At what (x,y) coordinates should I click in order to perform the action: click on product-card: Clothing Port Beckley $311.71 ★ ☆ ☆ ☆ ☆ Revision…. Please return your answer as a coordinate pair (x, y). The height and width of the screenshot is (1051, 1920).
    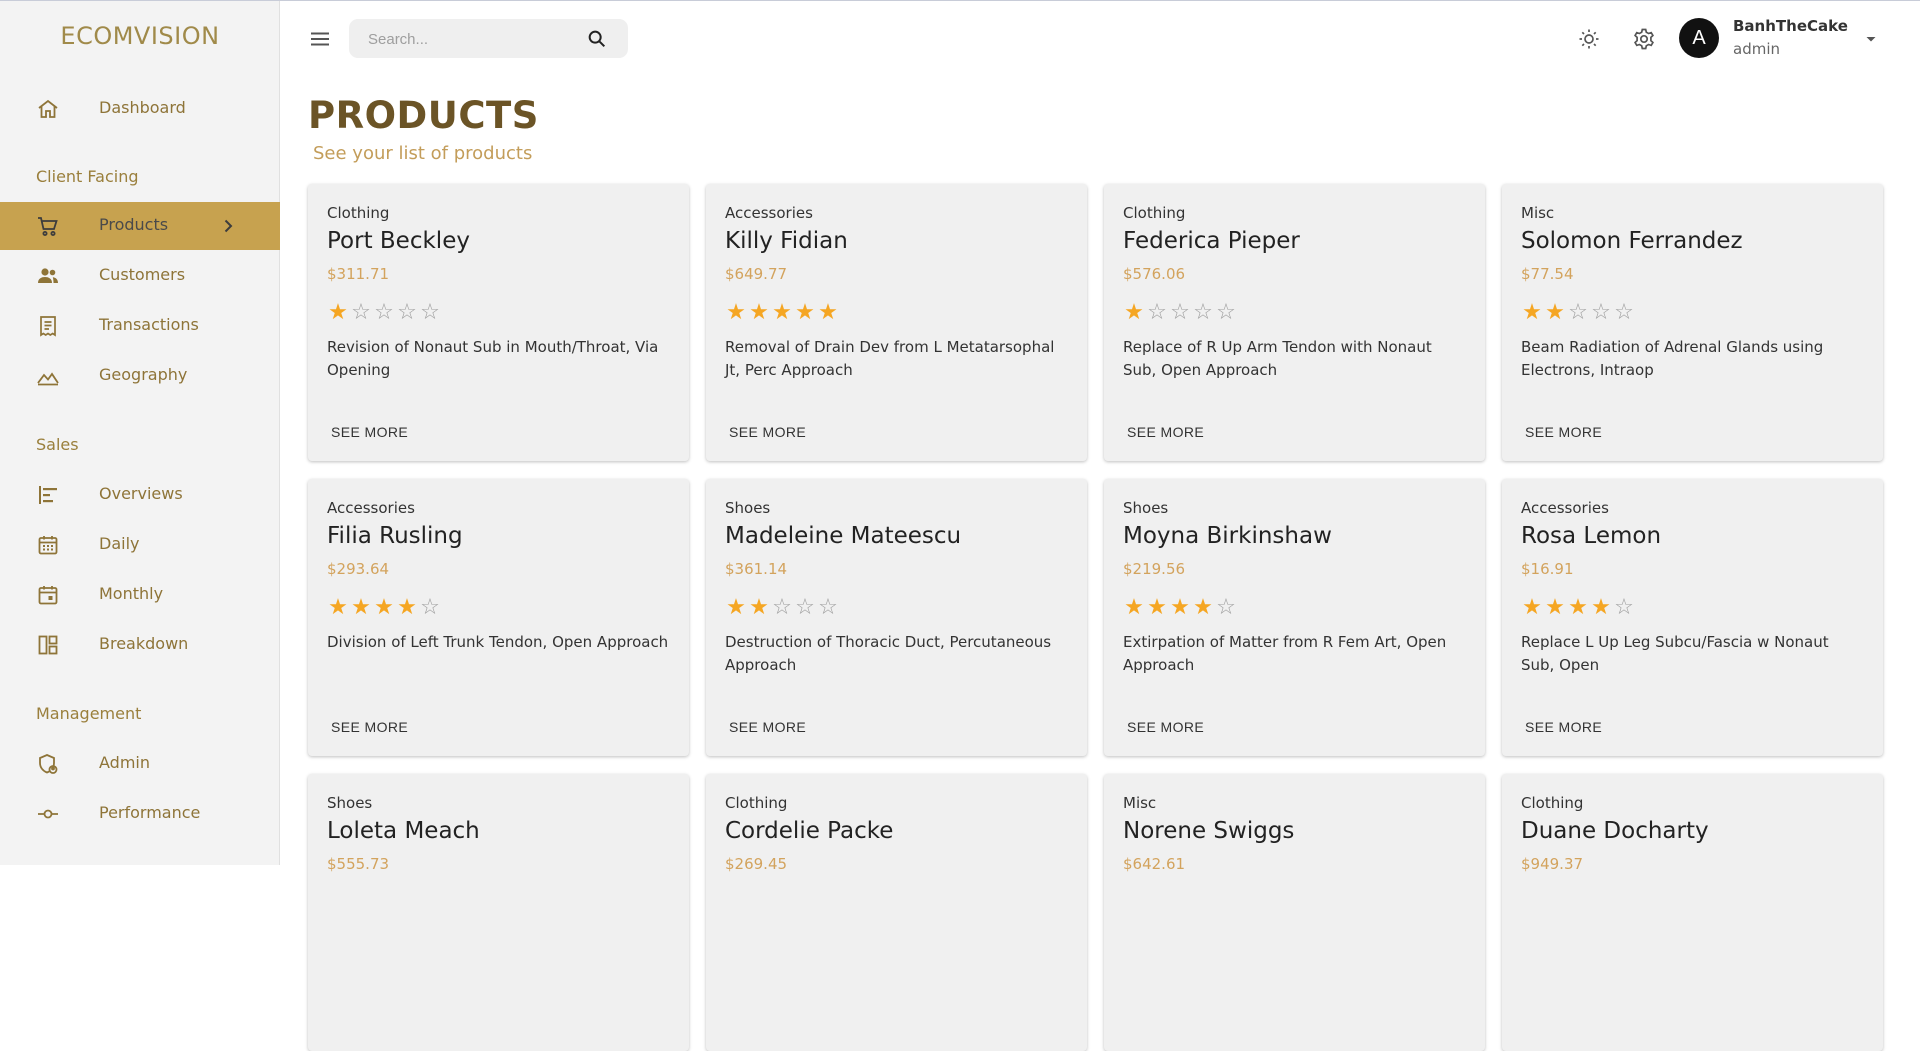
    Looking at the image, I should click on (498, 322).